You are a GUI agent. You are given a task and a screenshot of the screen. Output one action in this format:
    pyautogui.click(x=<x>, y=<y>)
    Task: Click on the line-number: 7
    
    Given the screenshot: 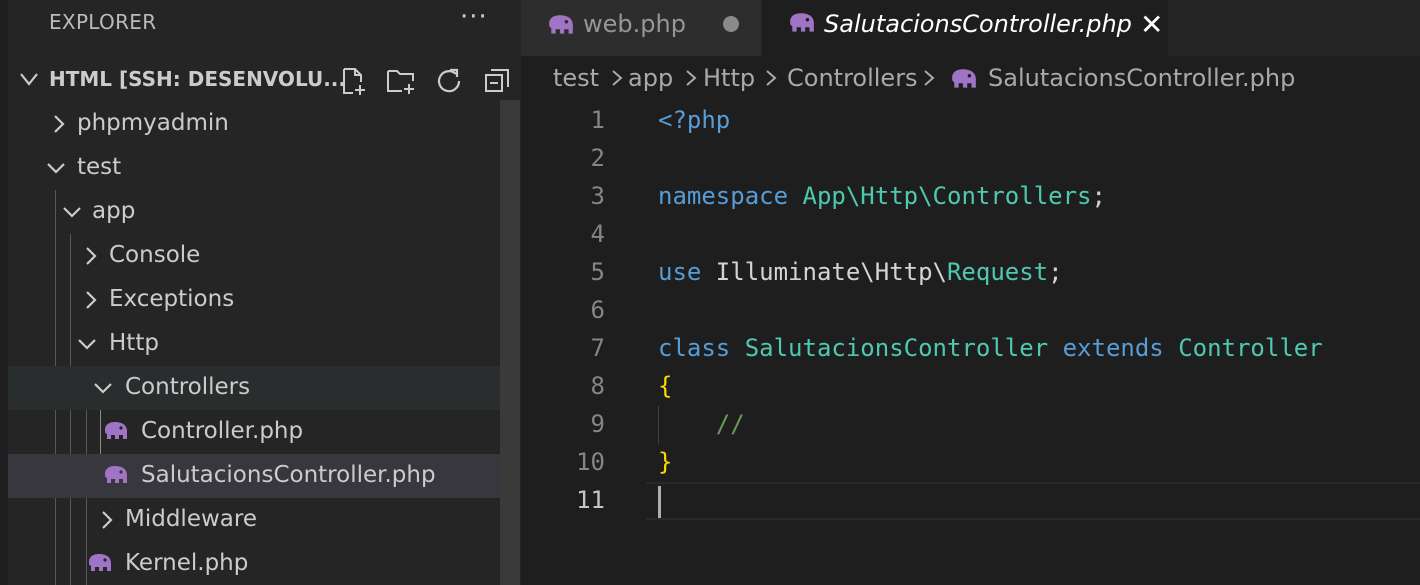 What is the action you would take?
    pyautogui.click(x=597, y=348)
    